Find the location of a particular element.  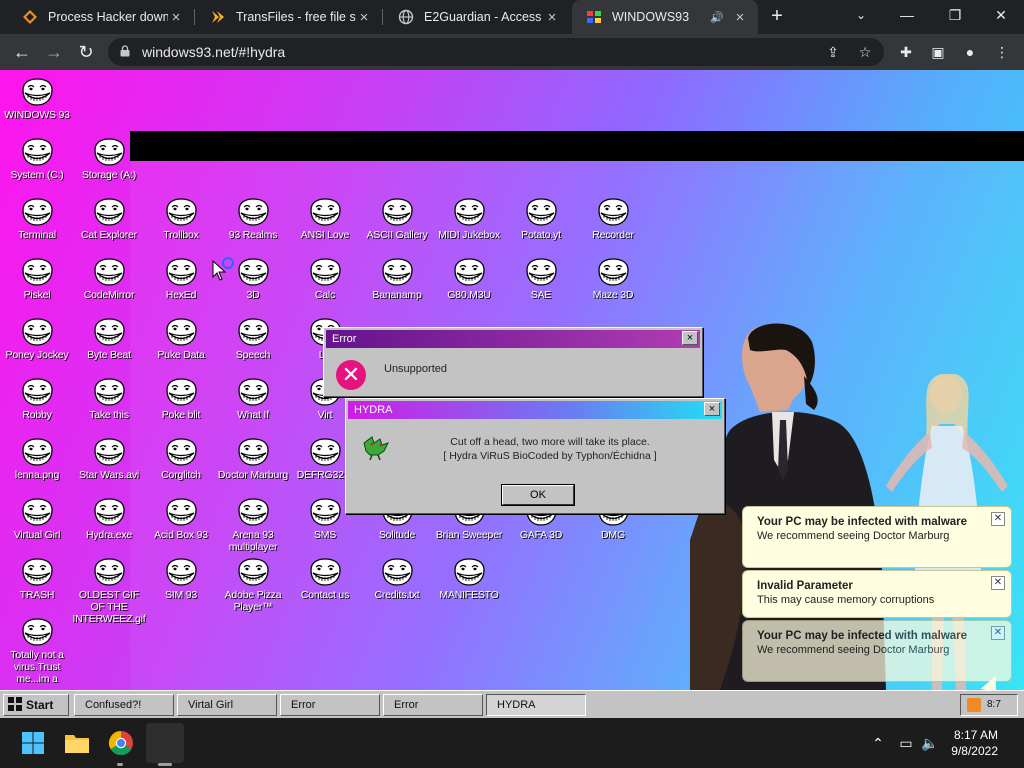

ok-button: OK is located at coordinates (538, 495).